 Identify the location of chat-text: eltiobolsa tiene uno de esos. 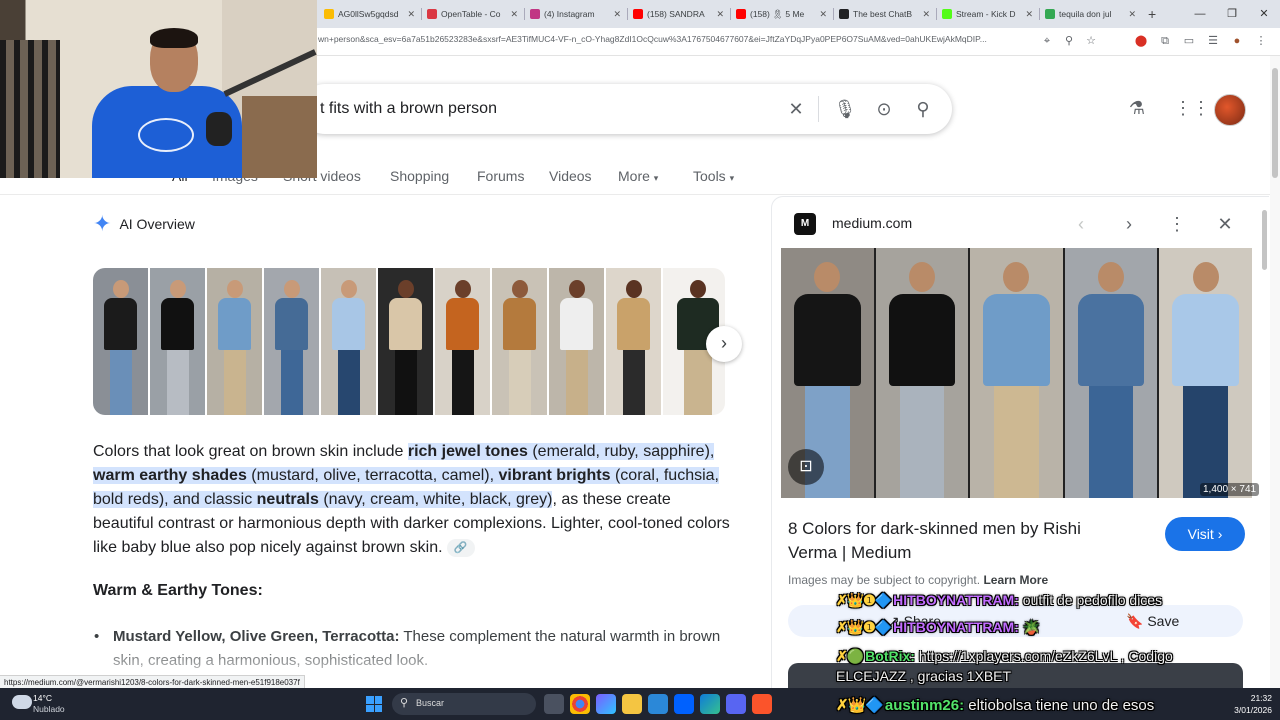
(1061, 705).